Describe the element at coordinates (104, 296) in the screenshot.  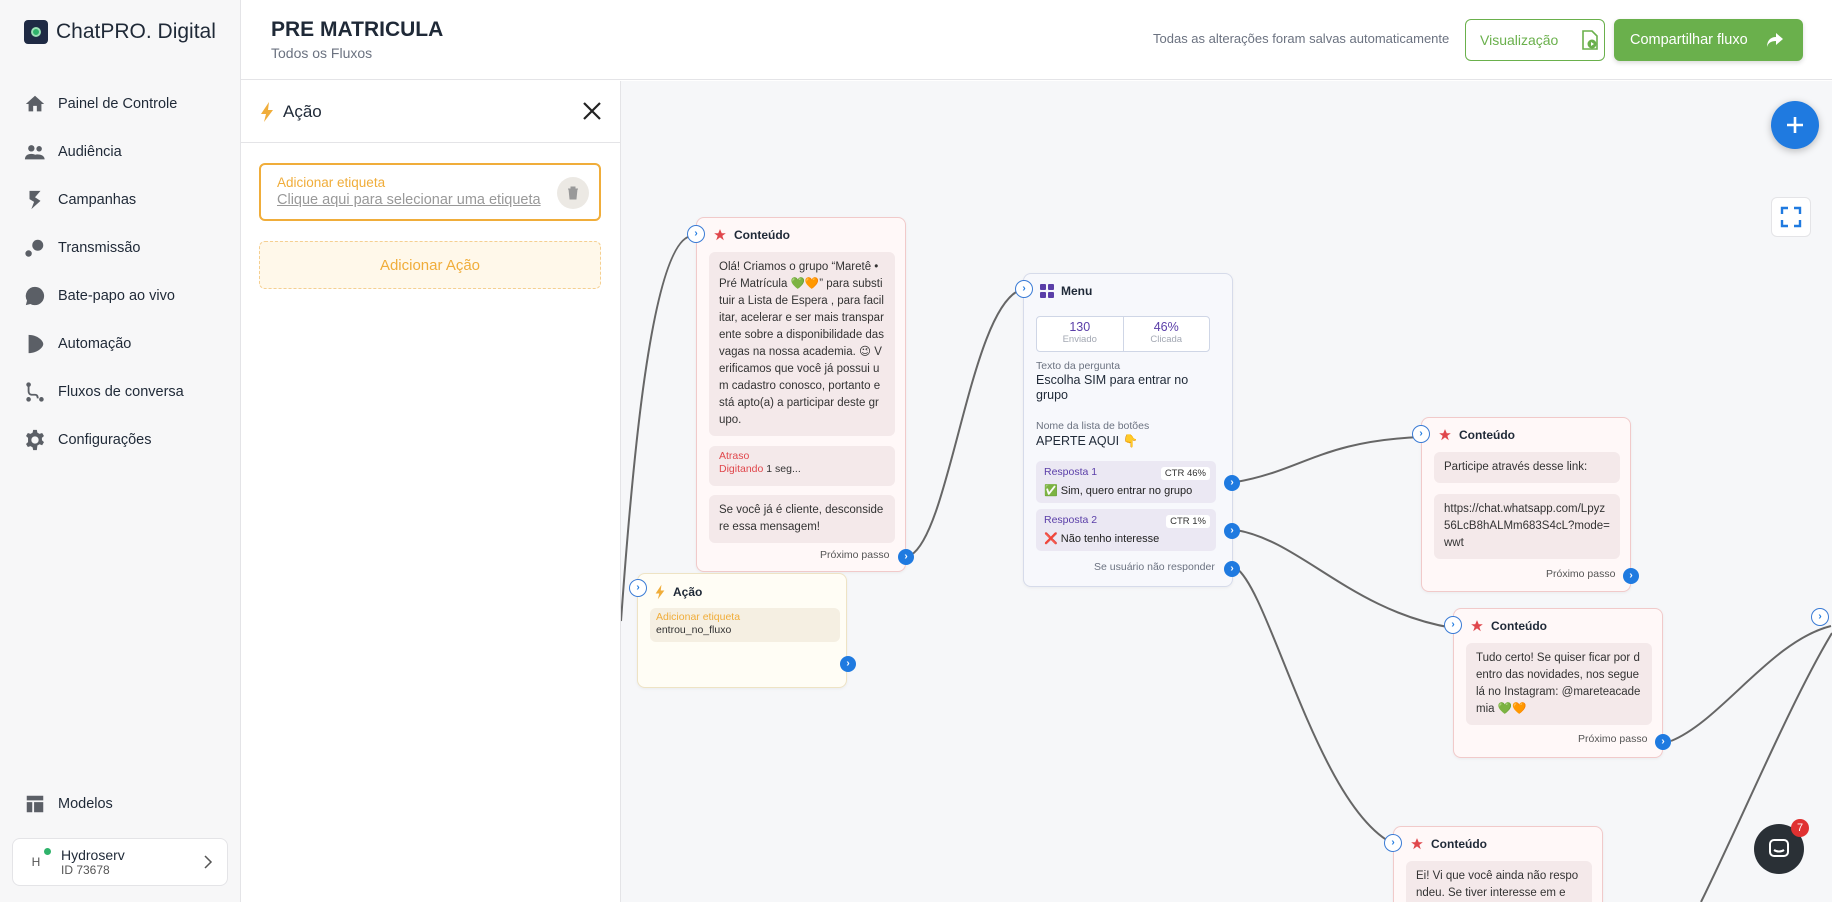
I see `sidebar-item-bate-papo: Bate-papo ao vivo` at that location.